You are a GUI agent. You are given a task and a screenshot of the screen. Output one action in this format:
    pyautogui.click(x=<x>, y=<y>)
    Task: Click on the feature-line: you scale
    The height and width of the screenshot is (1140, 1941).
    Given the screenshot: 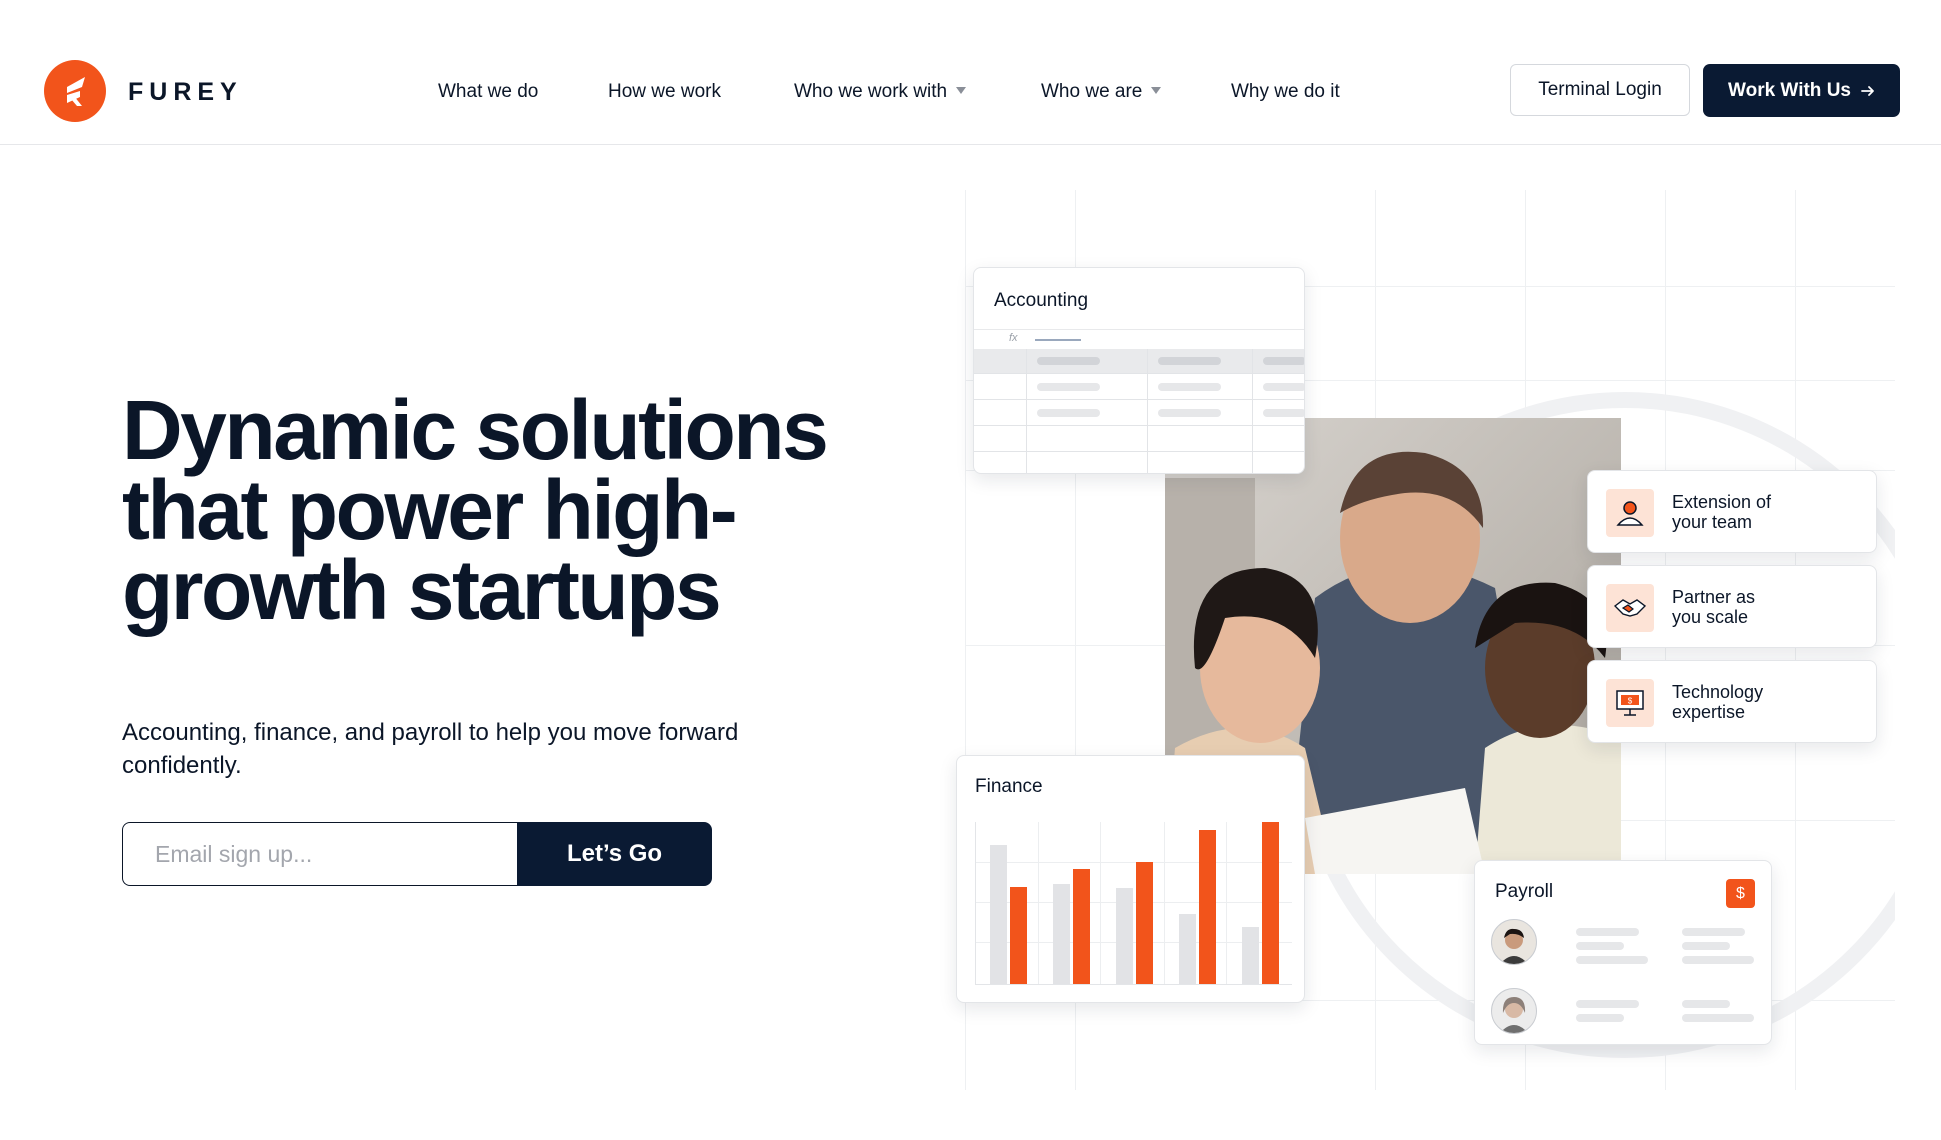 What is the action you would take?
    pyautogui.click(x=1710, y=617)
    